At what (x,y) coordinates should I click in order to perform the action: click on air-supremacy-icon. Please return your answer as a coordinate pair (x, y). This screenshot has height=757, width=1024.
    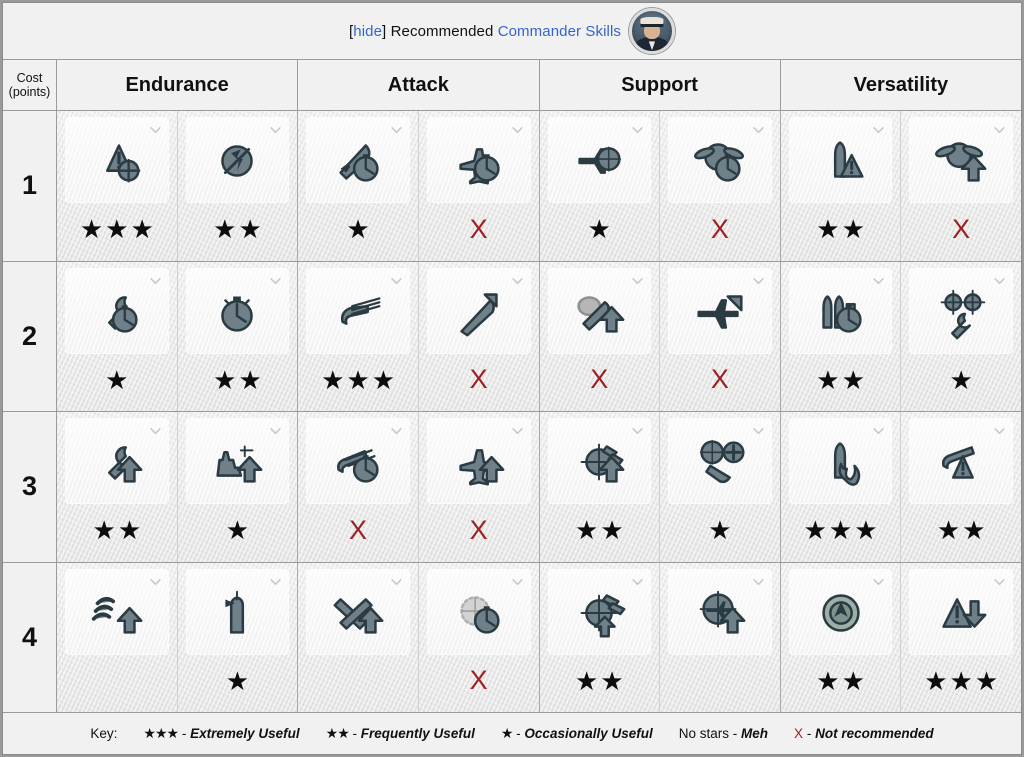
    Looking at the image, I should click on (478, 160).